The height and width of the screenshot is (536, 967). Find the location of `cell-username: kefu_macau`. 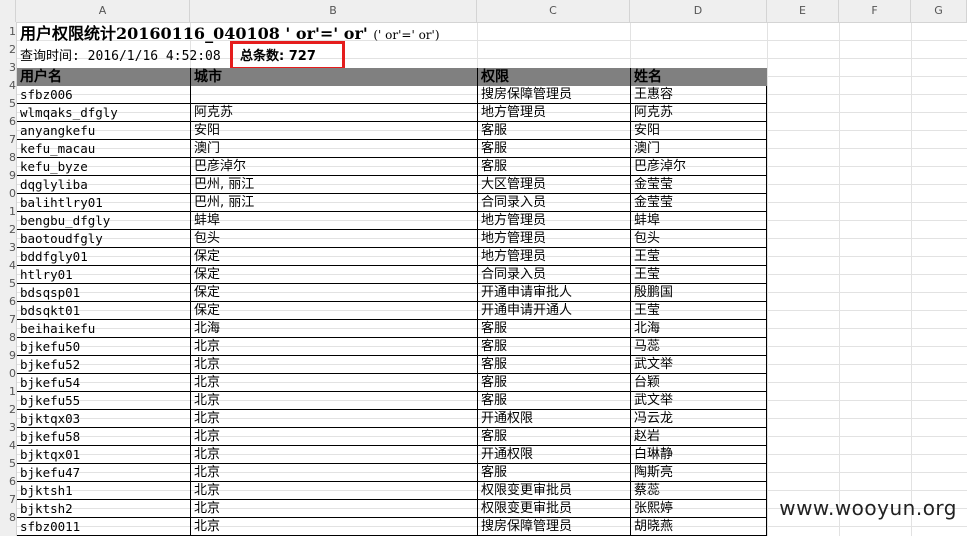

cell-username: kefu_macau is located at coordinates (103, 149).